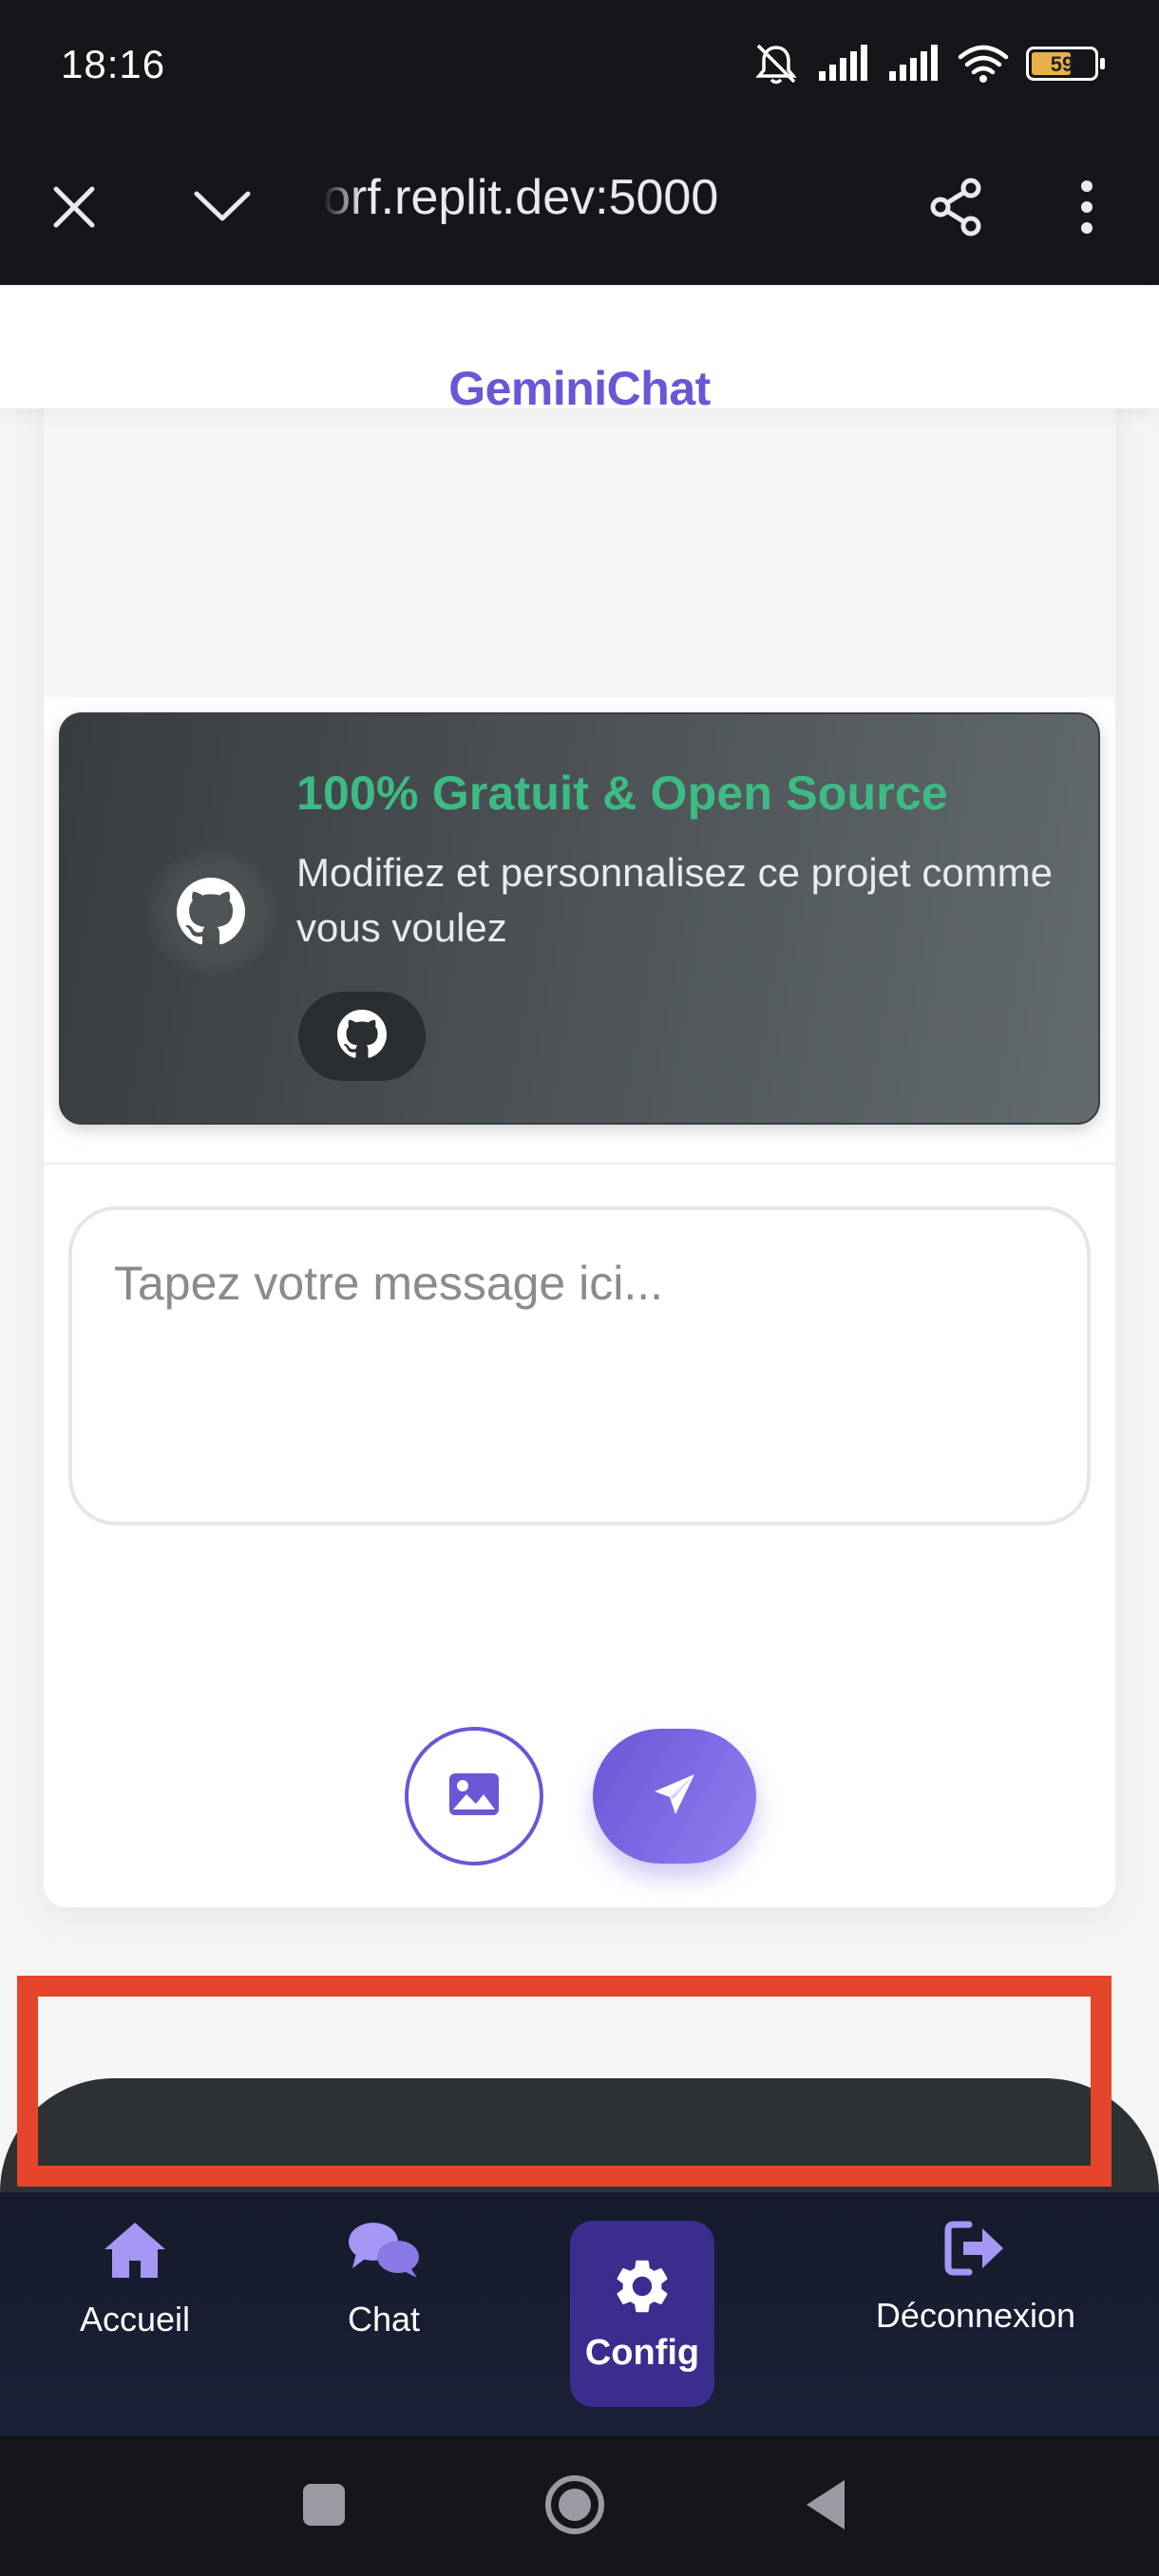 The height and width of the screenshot is (2576, 1159). I want to click on image-icon, so click(474, 1796).